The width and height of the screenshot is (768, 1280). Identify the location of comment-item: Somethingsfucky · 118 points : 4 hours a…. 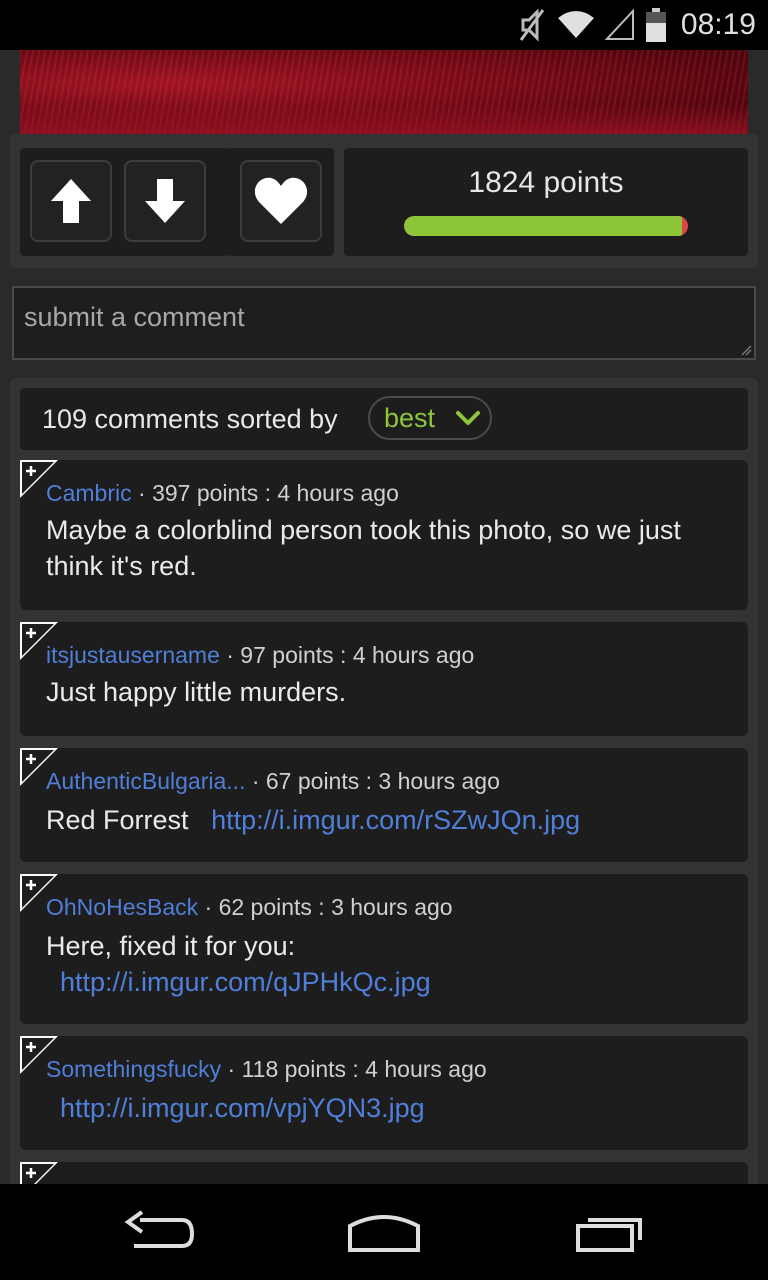
(384, 1093).